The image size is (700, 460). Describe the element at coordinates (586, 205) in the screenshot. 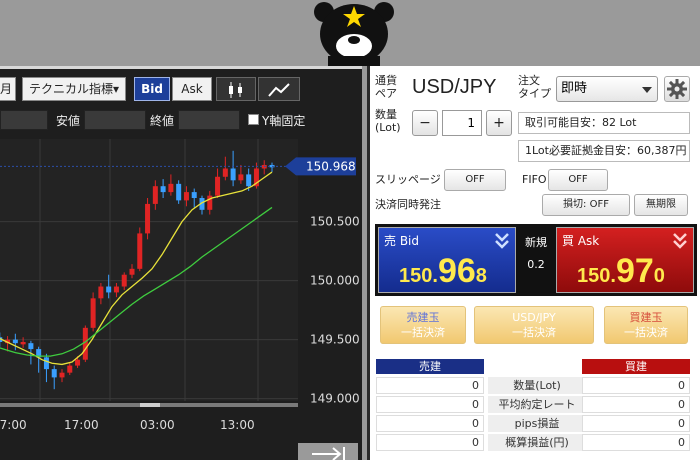

I see `stop-loss-toggle-button: 損切: OFF` at that location.